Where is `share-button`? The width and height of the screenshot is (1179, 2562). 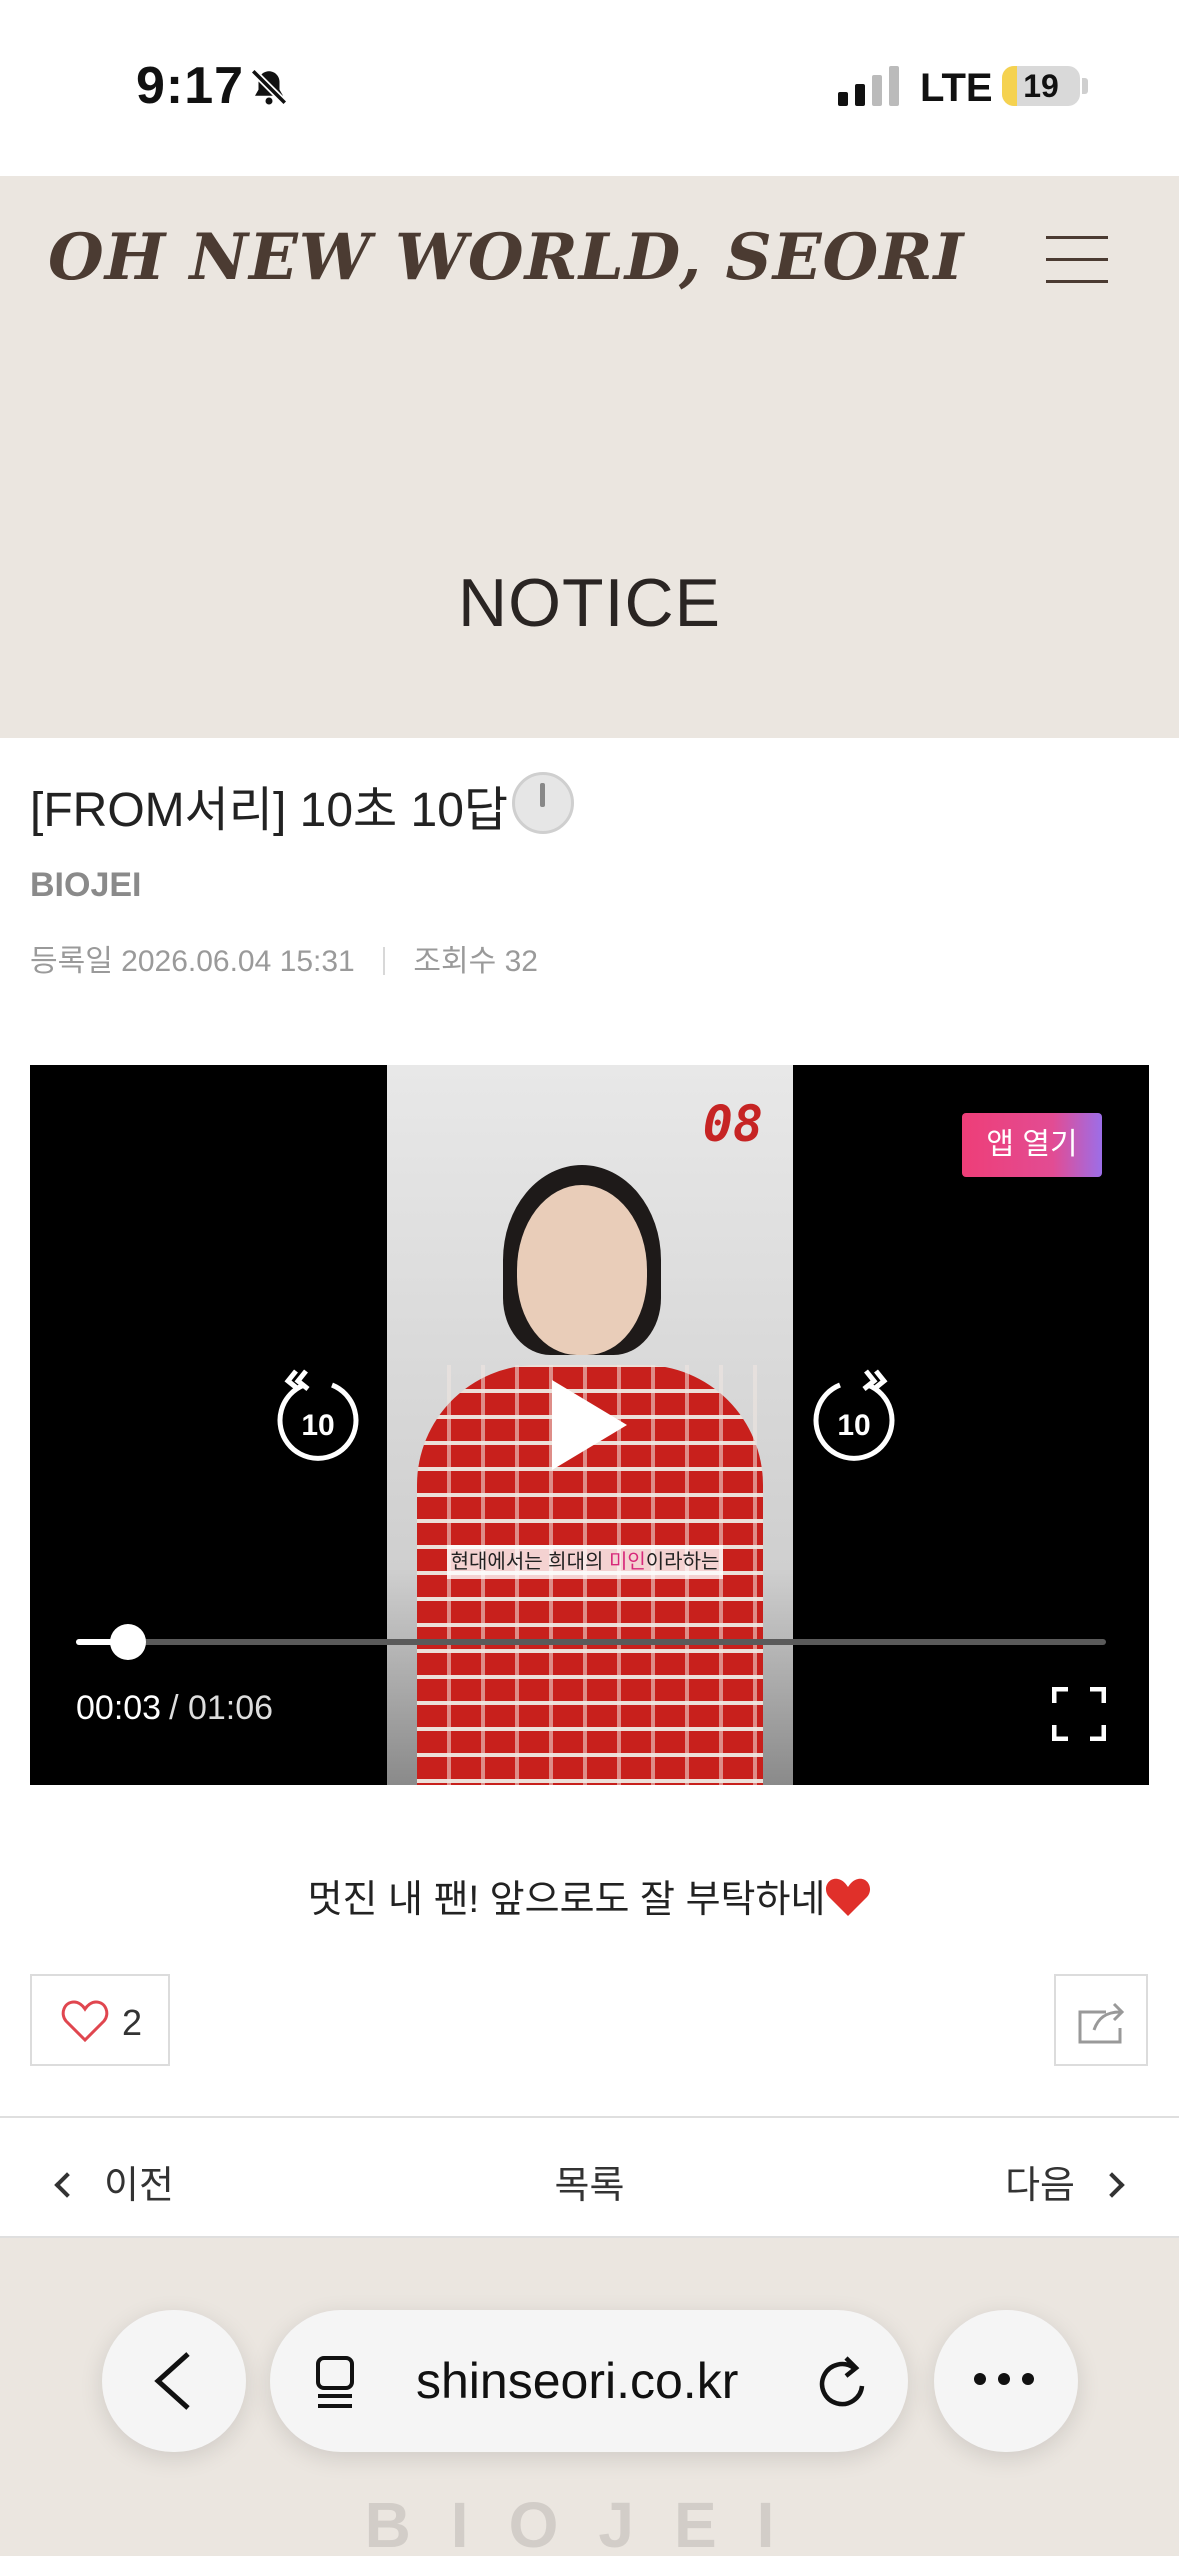 share-button is located at coordinates (1101, 2020).